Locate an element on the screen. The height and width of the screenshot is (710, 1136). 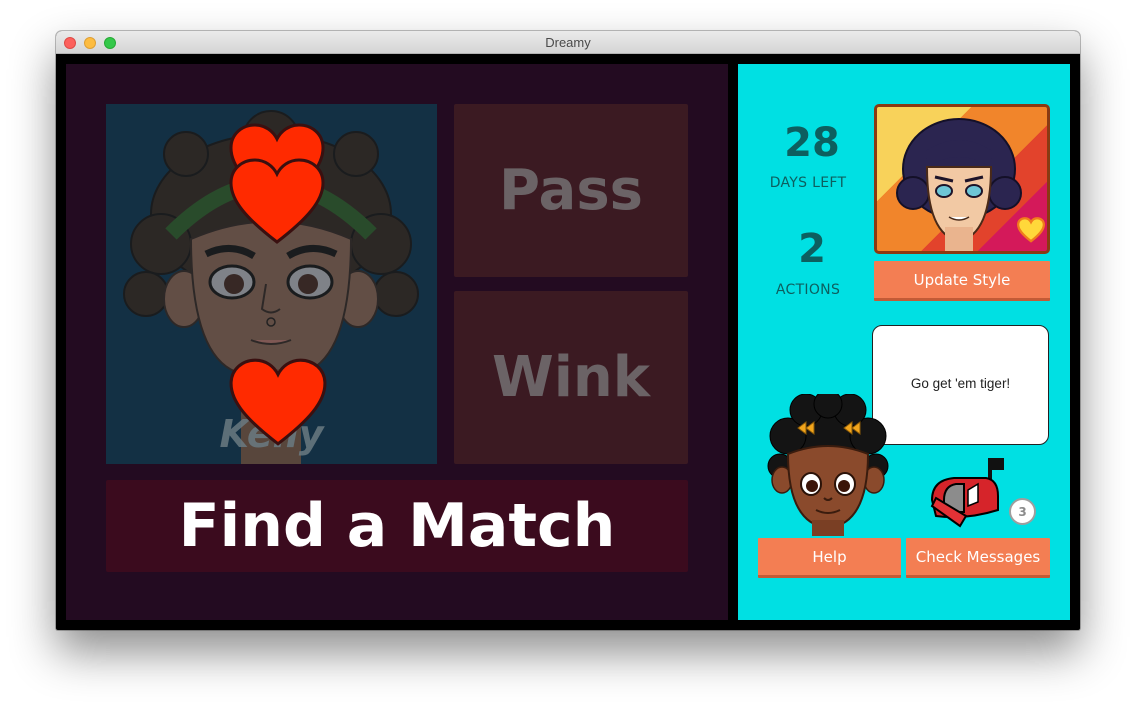
days-left-label: DAYS LEFT is located at coordinates (808, 183).